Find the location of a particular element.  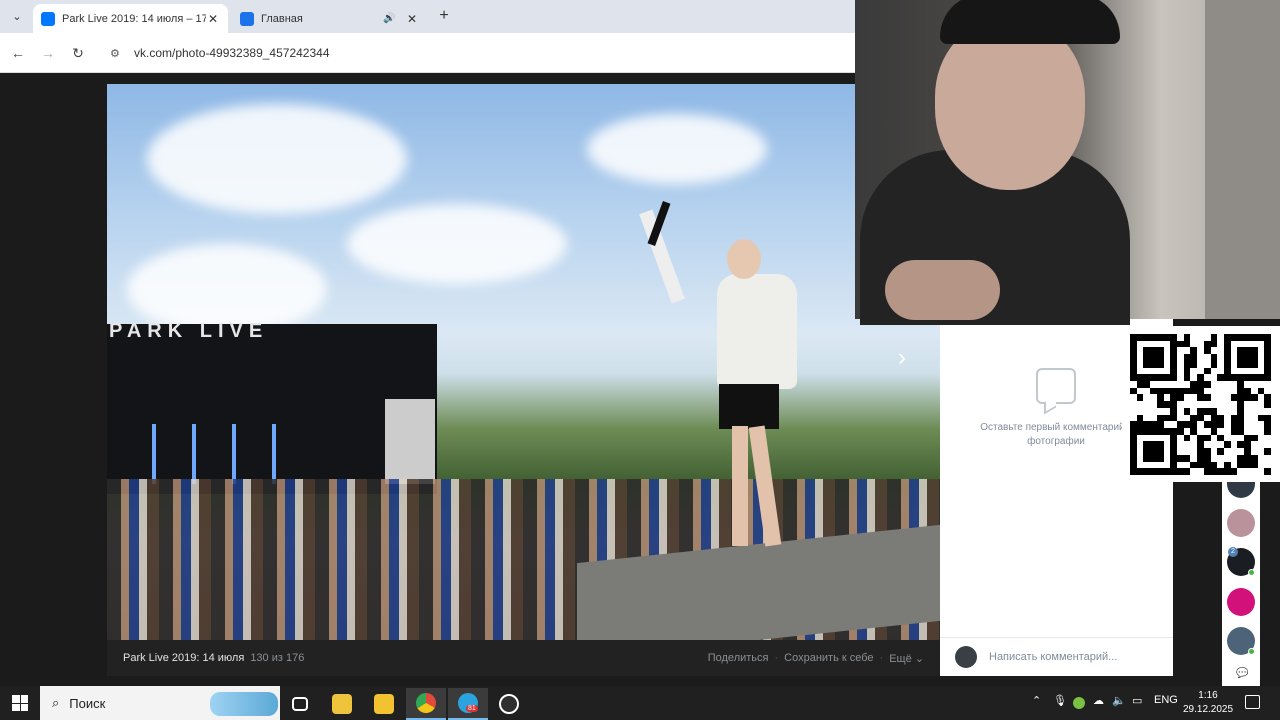

search-highlight-art is located at coordinates (244, 704).